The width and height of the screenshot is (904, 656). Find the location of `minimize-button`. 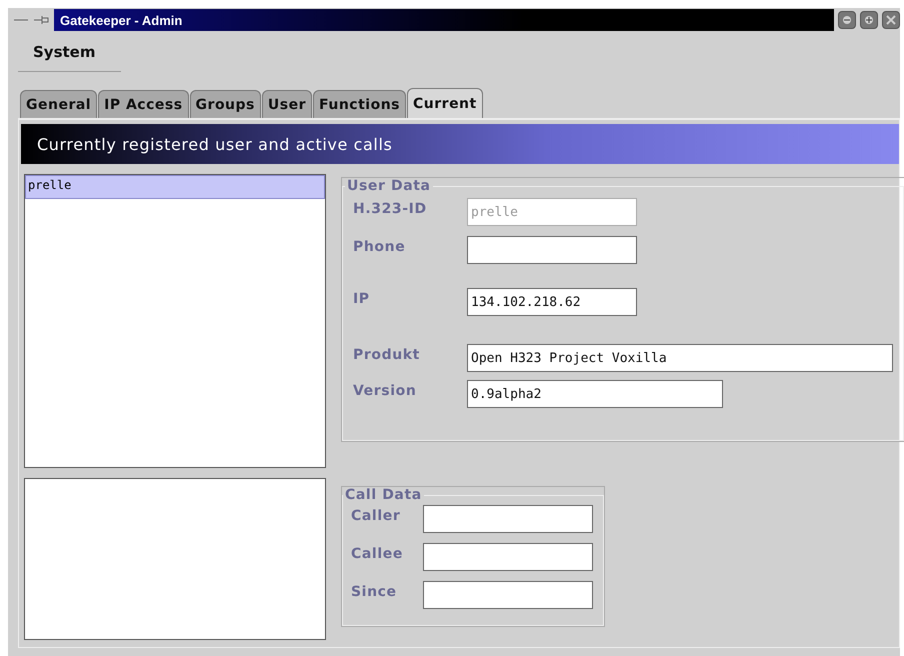

minimize-button is located at coordinates (847, 20).